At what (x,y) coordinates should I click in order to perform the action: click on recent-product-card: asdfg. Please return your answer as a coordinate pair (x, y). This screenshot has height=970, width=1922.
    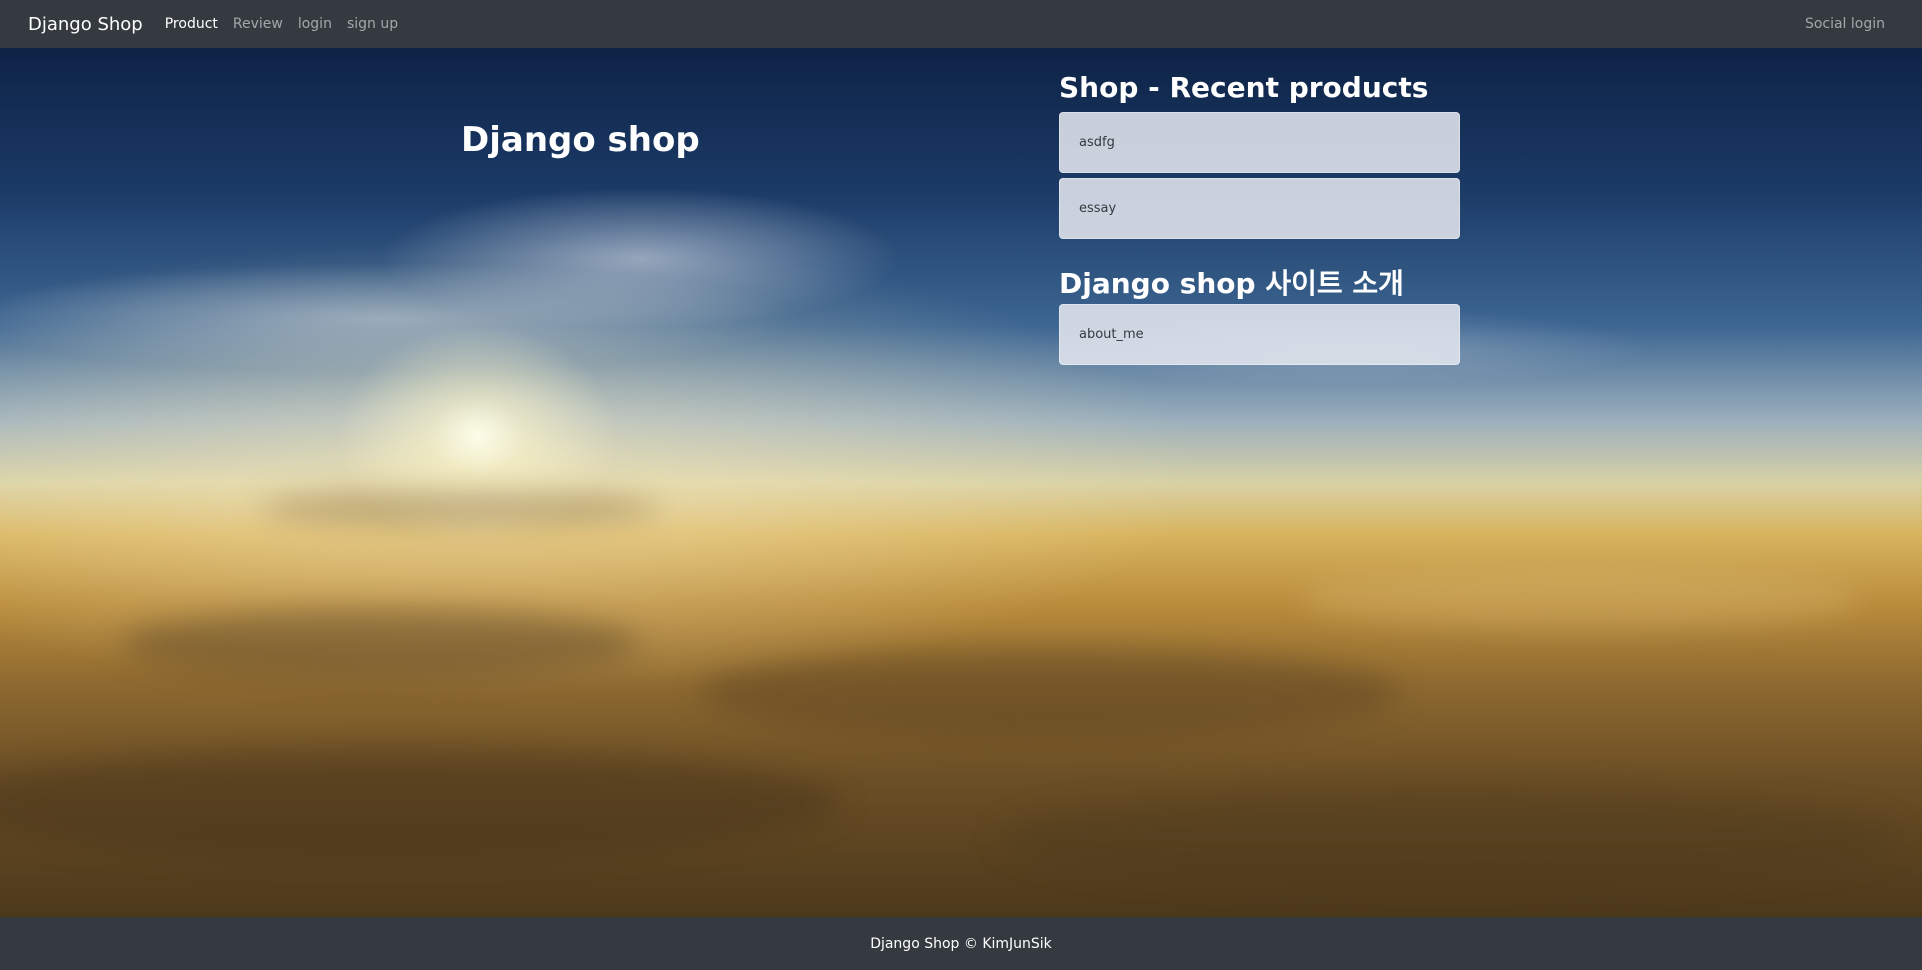
    Looking at the image, I should click on (1259, 142).